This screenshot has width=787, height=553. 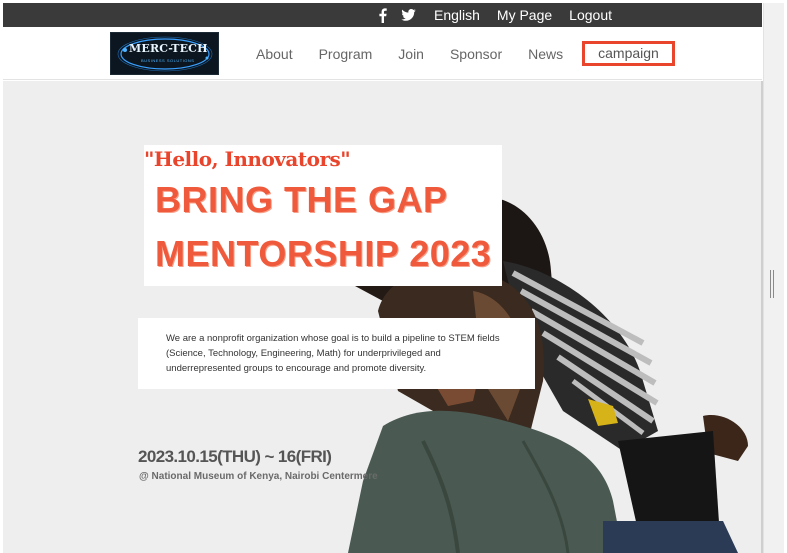 I want to click on headline-line-1: BRING THE GAP, so click(x=301, y=199).